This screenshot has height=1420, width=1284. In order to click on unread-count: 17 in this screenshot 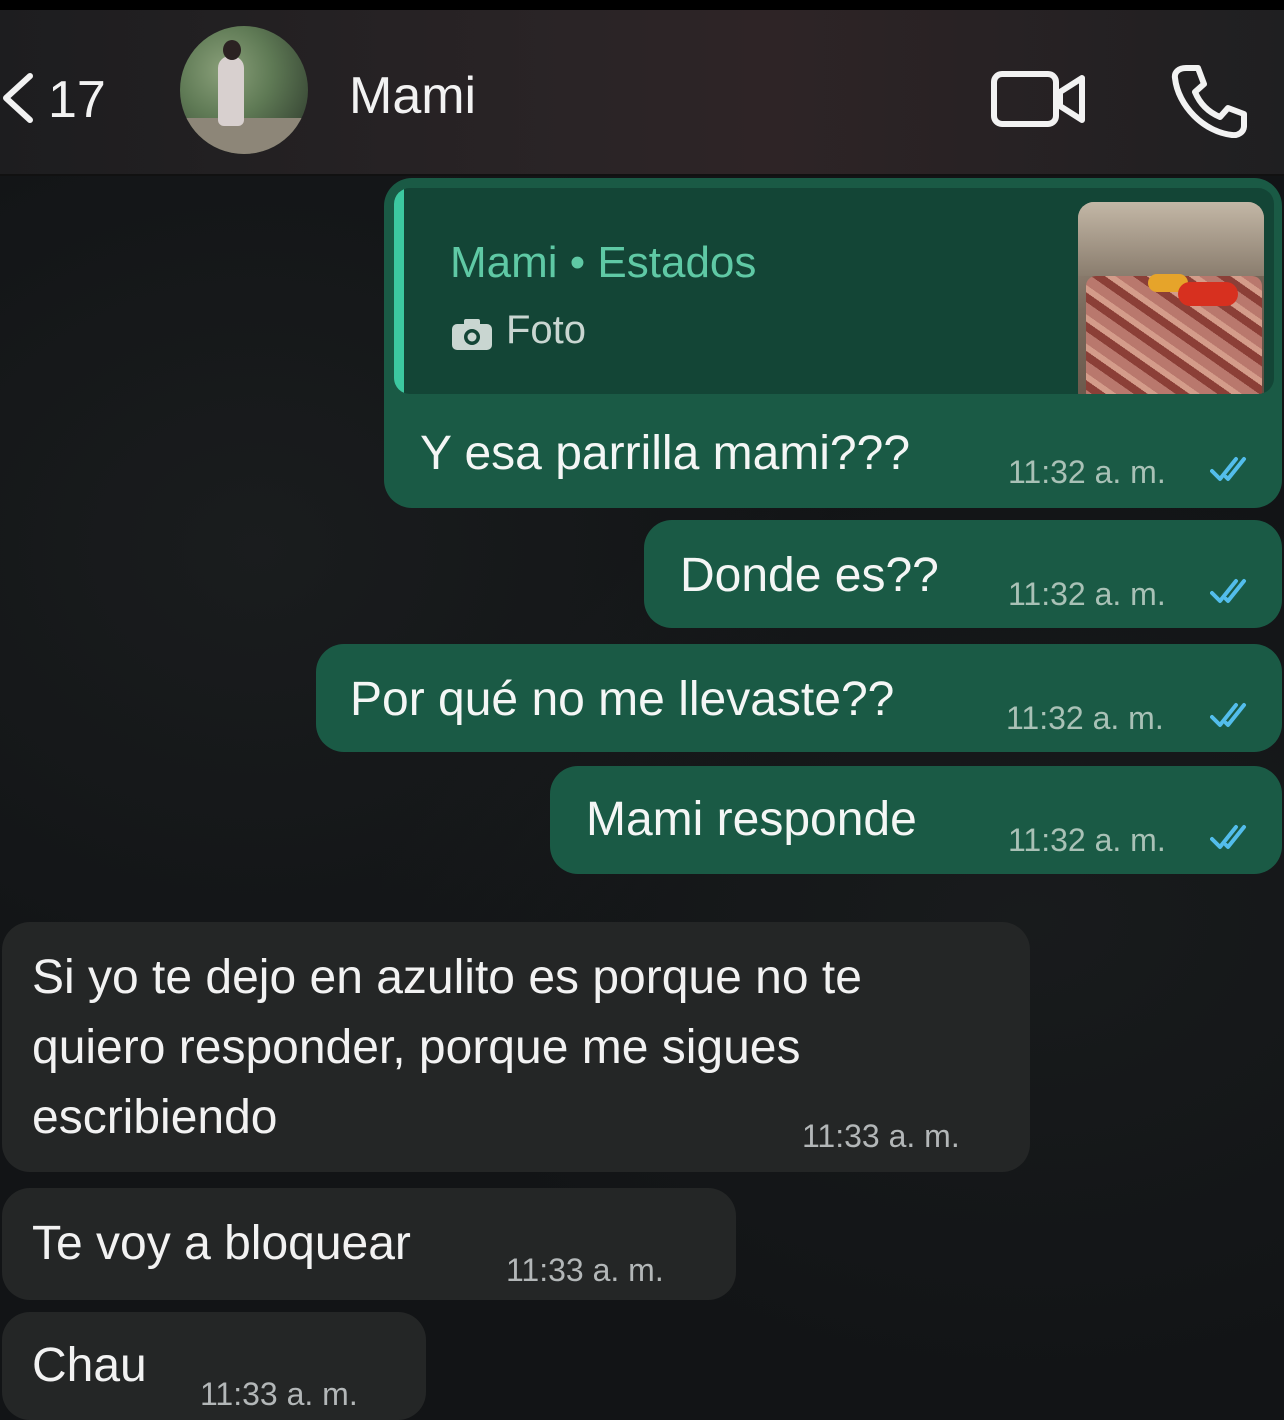, I will do `click(77, 100)`.